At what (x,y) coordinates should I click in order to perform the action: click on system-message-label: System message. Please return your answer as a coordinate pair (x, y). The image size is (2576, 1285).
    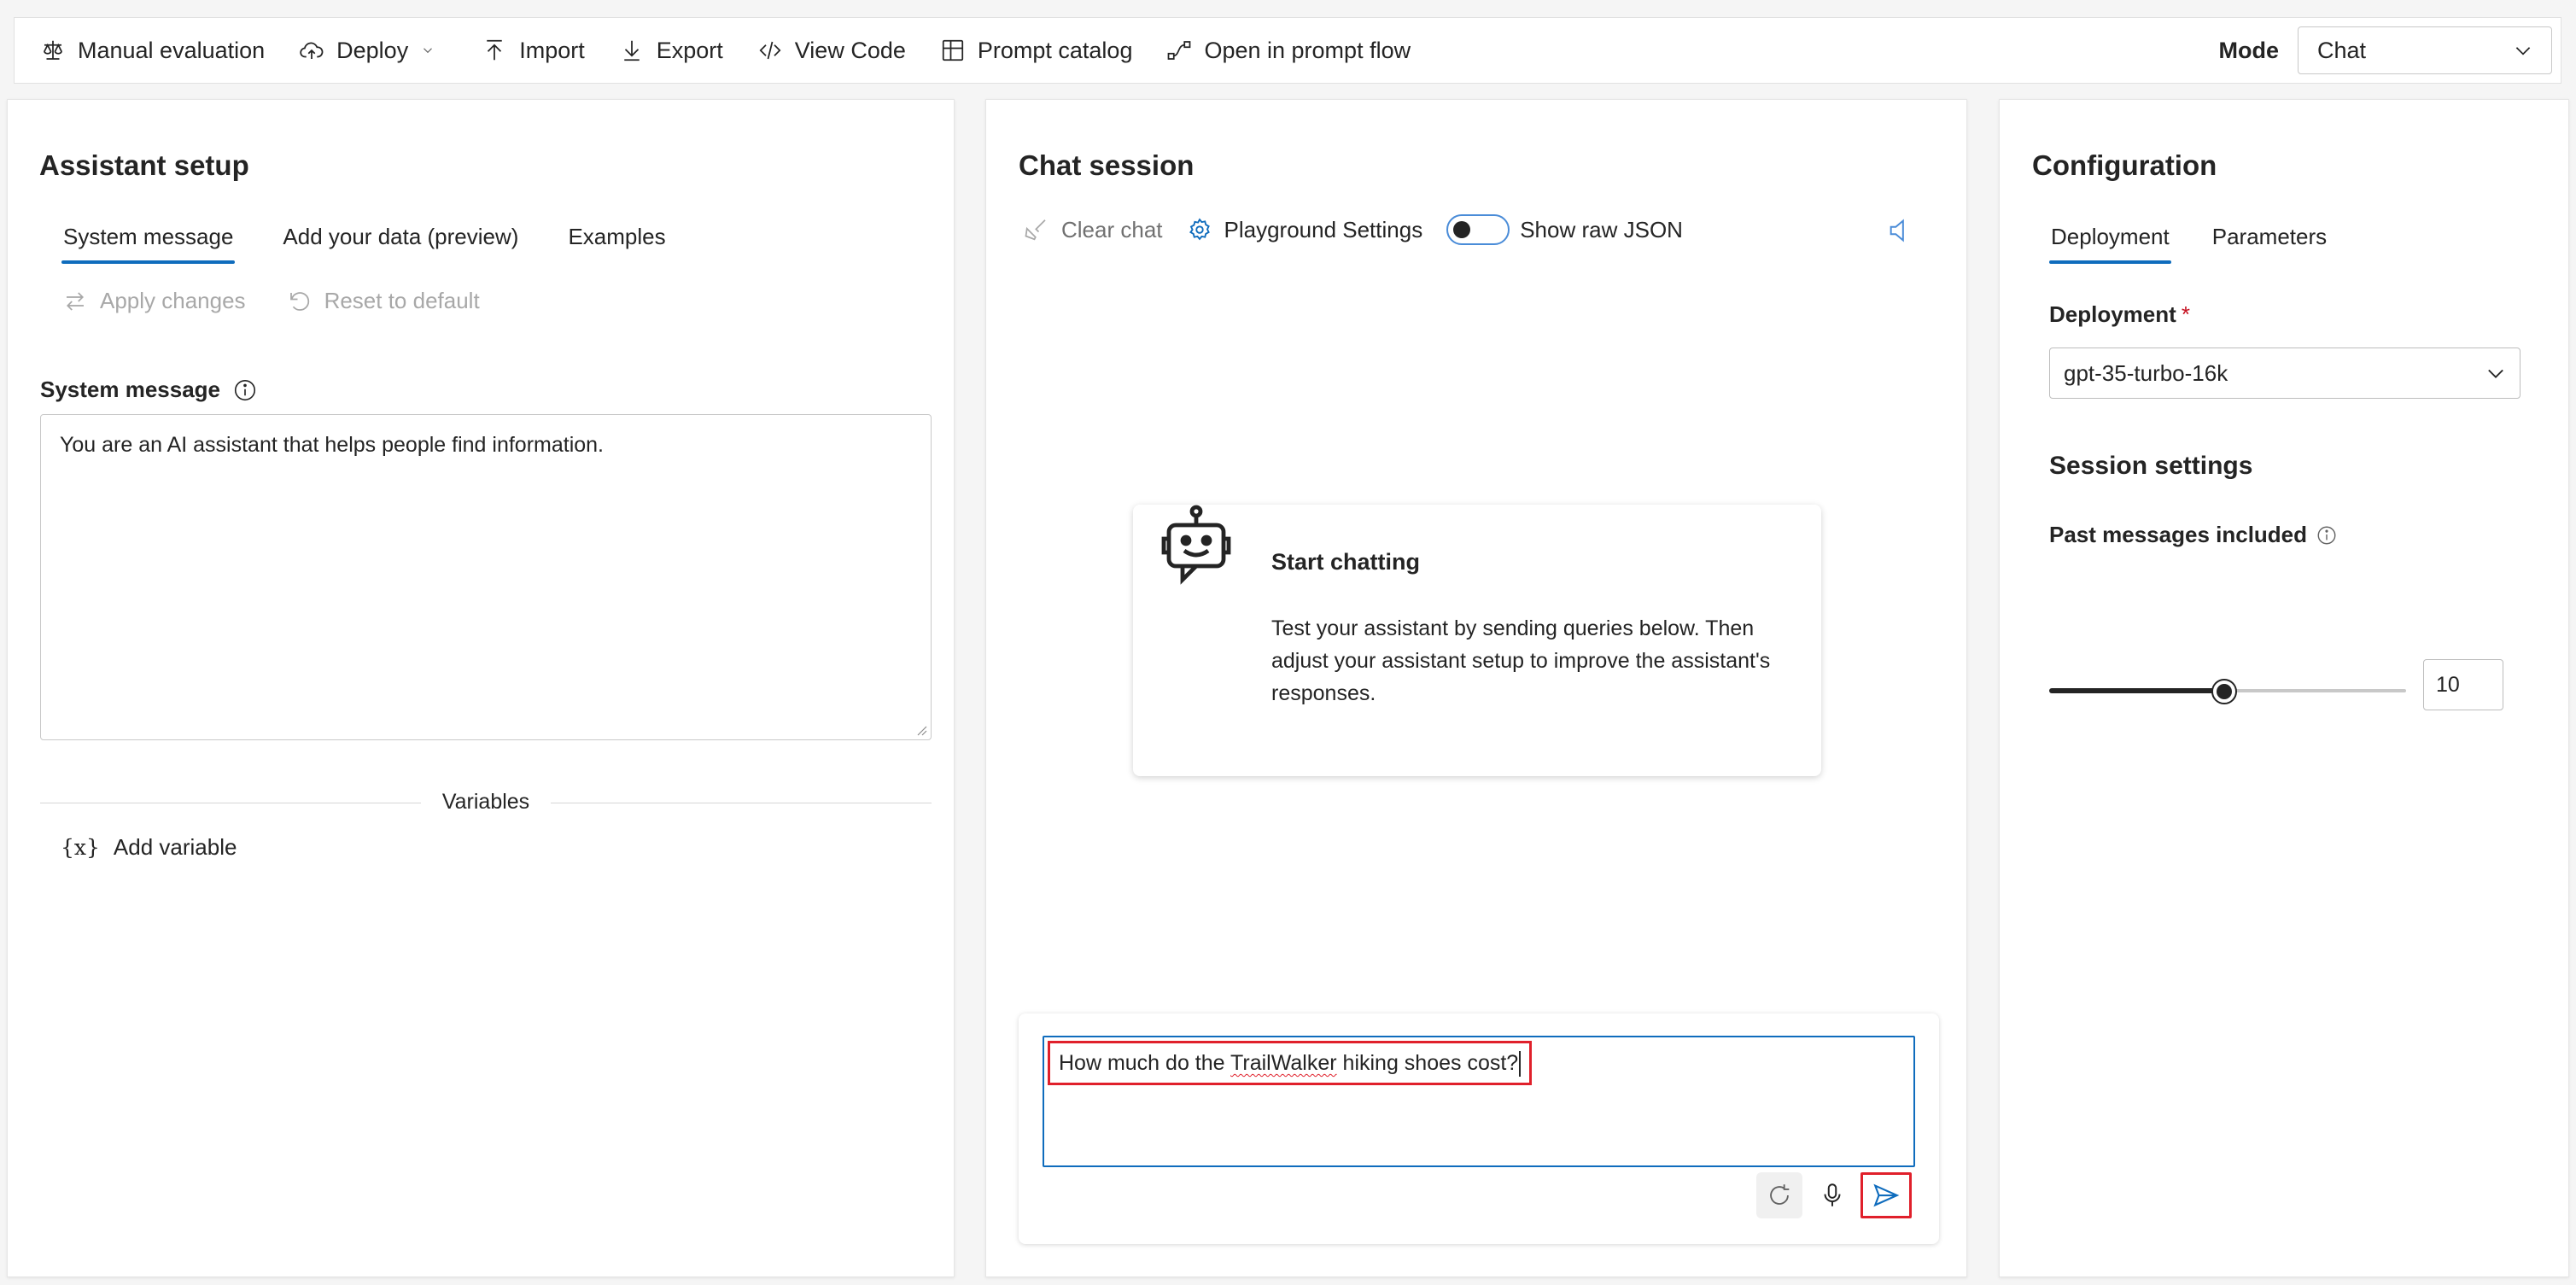
    Looking at the image, I should click on (130, 389).